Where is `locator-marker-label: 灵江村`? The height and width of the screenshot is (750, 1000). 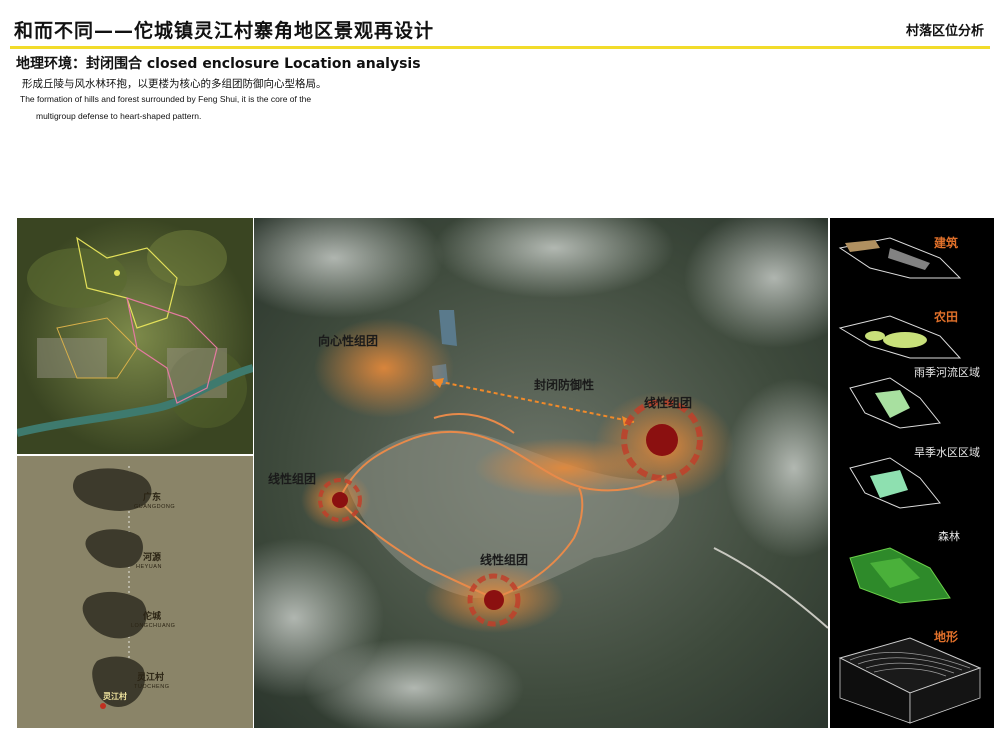
locator-marker-label: 灵江村 is located at coordinates (115, 696).